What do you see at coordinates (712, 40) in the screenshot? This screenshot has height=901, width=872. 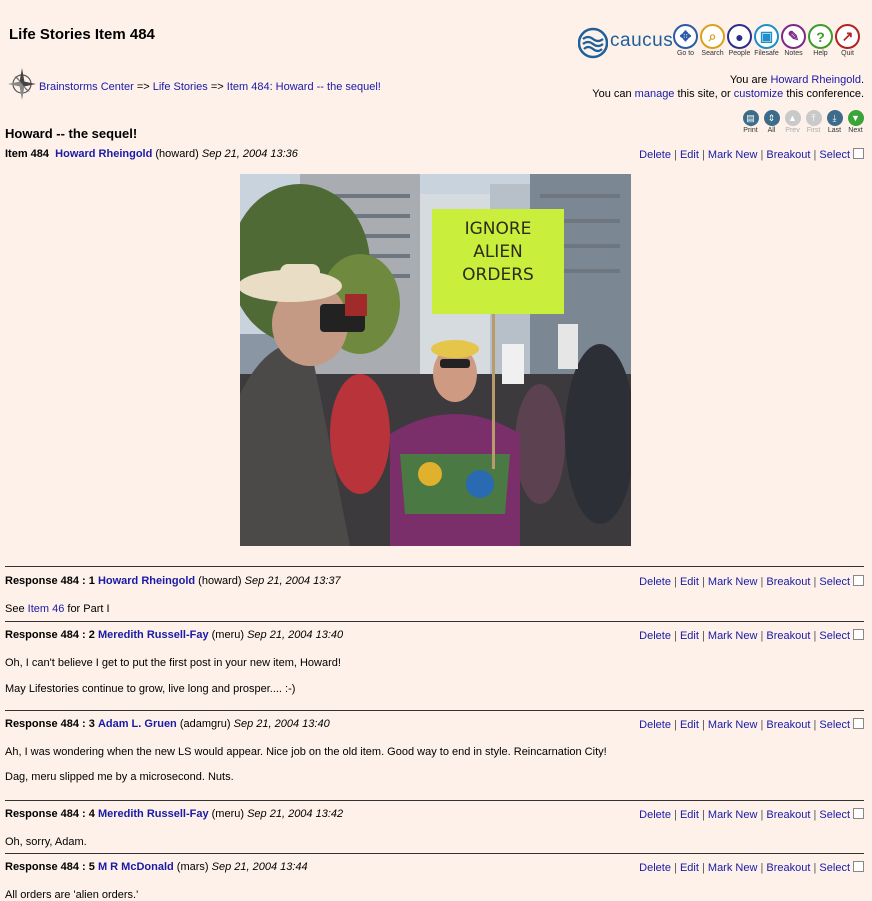 I see `toolbar-search-button: ⌕ Search` at bounding box center [712, 40].